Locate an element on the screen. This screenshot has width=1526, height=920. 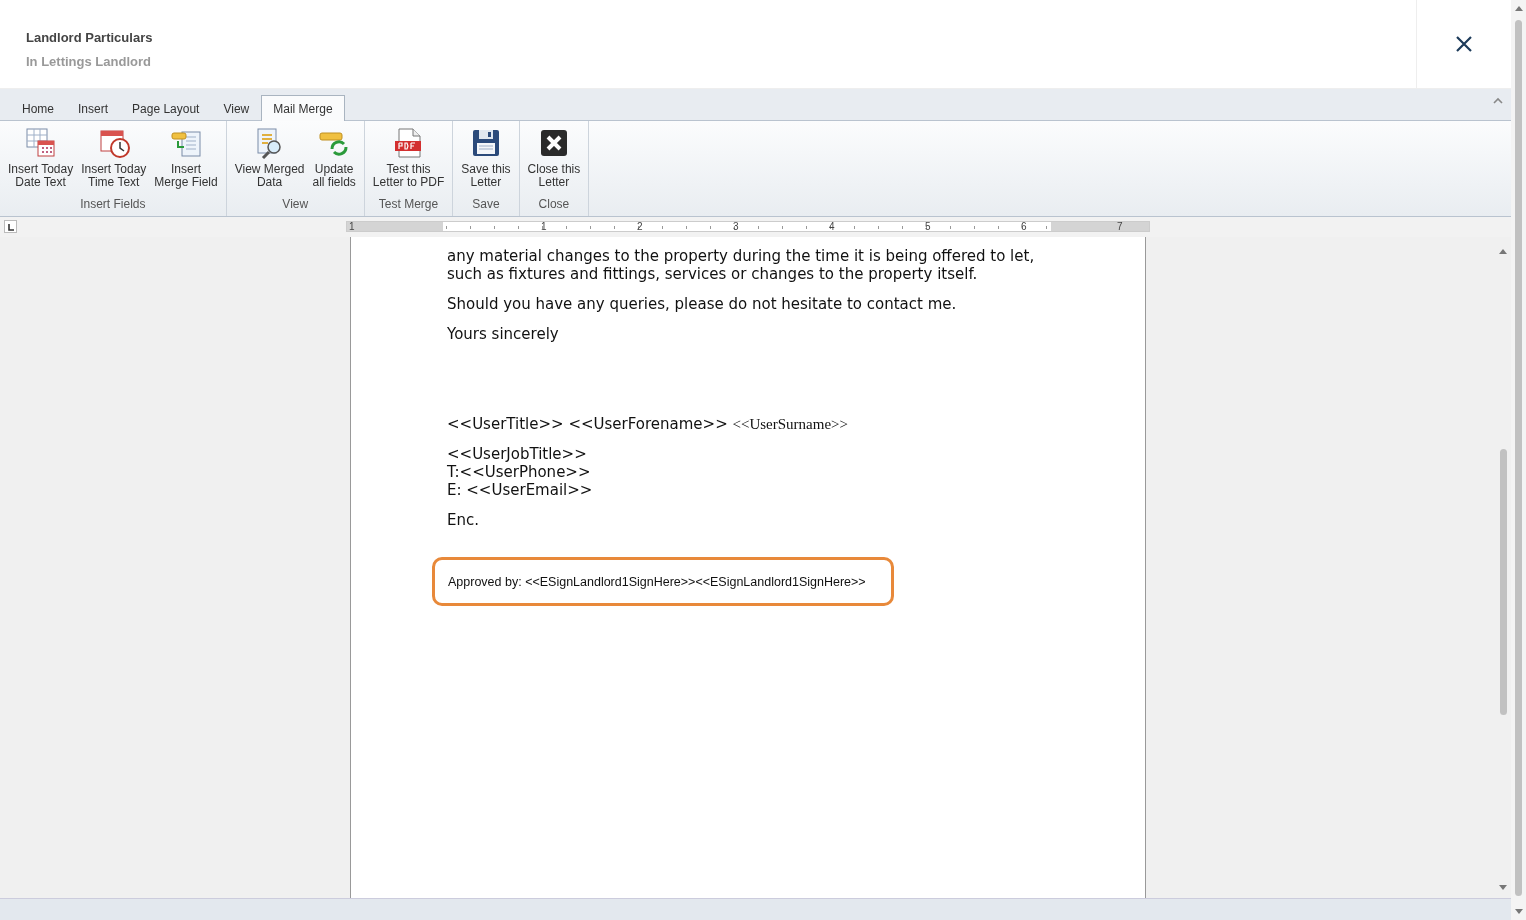
contact-line: E: <<UserEmail>> is located at coordinates (520, 490).